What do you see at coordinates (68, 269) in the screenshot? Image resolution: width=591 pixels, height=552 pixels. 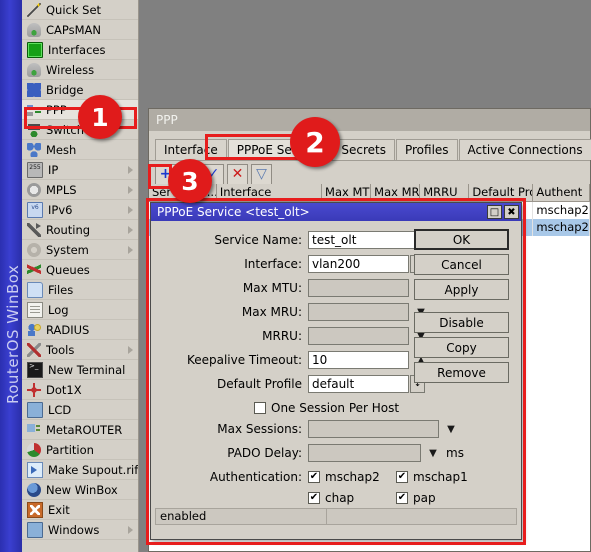 I see `sidebar-item-label: Queues` at bounding box center [68, 269].